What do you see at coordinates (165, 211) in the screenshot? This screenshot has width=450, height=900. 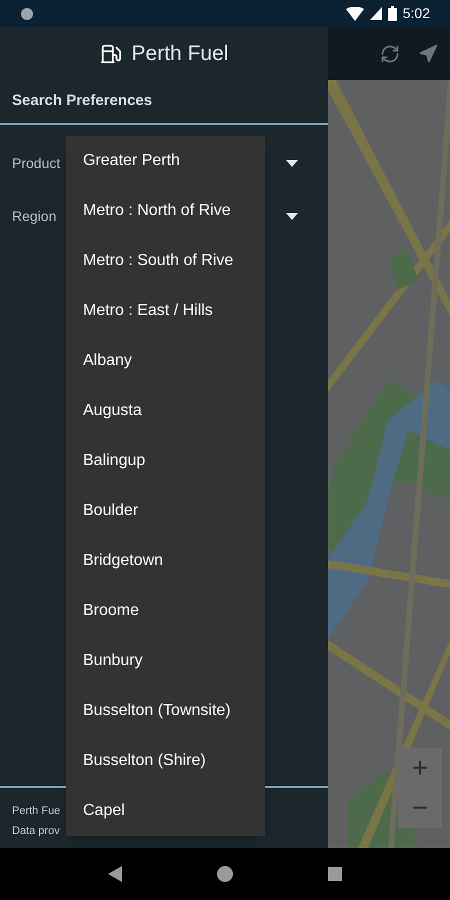 I see `dropdown-item: Metro : North of Rive` at bounding box center [165, 211].